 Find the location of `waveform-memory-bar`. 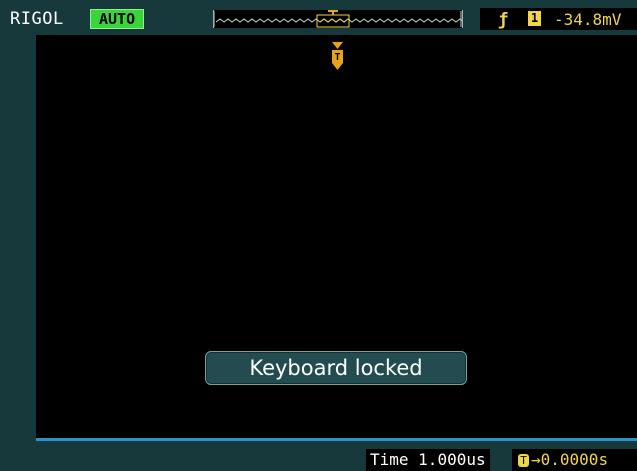

waveform-memory-bar is located at coordinates (351, 19).